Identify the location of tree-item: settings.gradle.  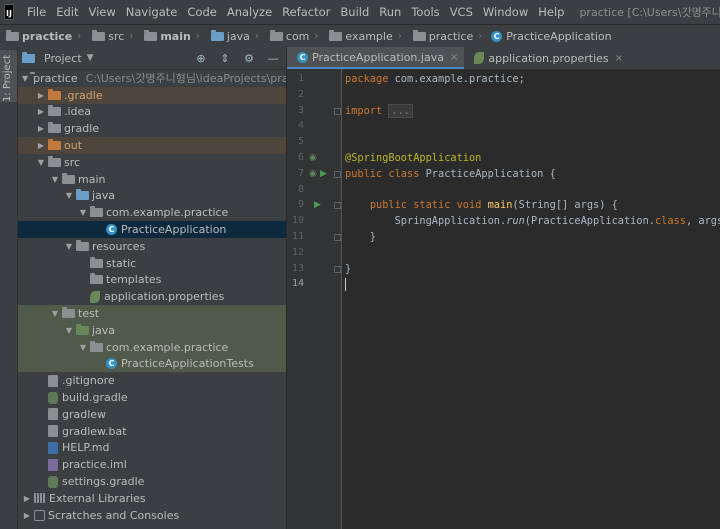
(152, 481).